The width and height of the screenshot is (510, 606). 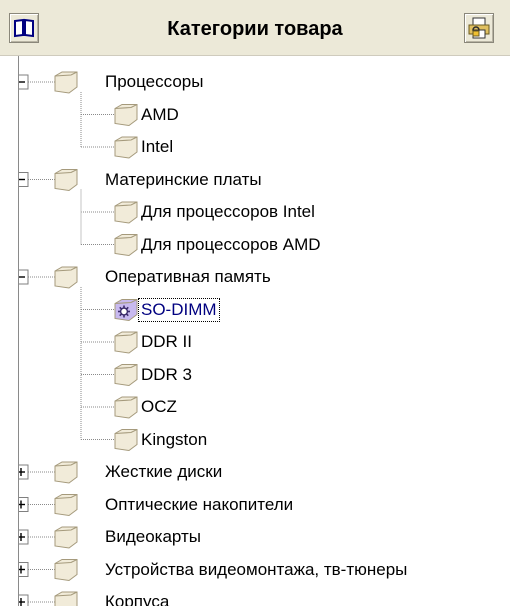 What do you see at coordinates (157, 147) in the screenshot?
I see `tree-node-label: Intel` at bounding box center [157, 147].